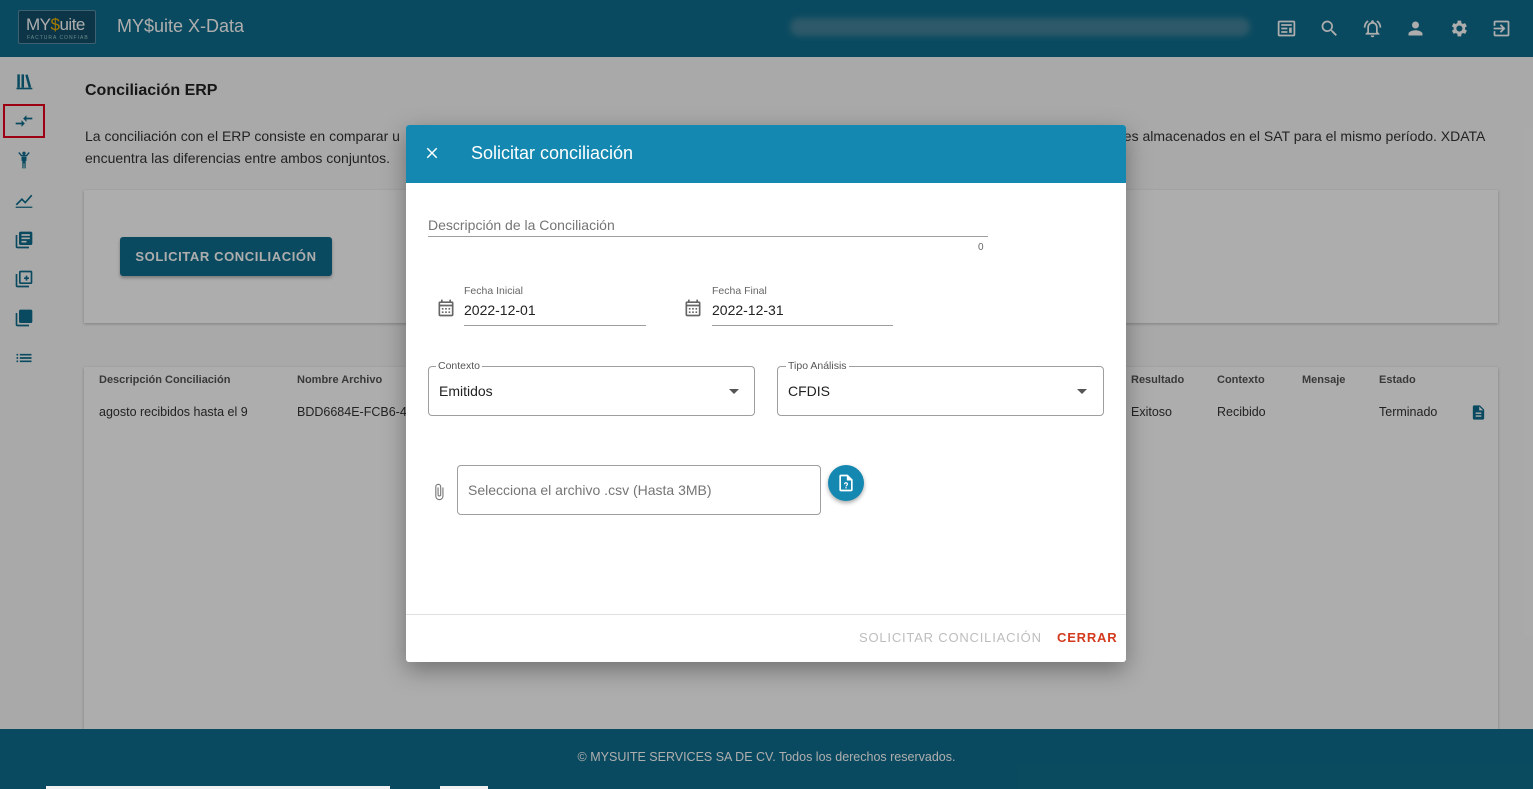 This screenshot has height=789, width=1533. I want to click on dialog-header: Solicitar conciliación, so click(766, 154).